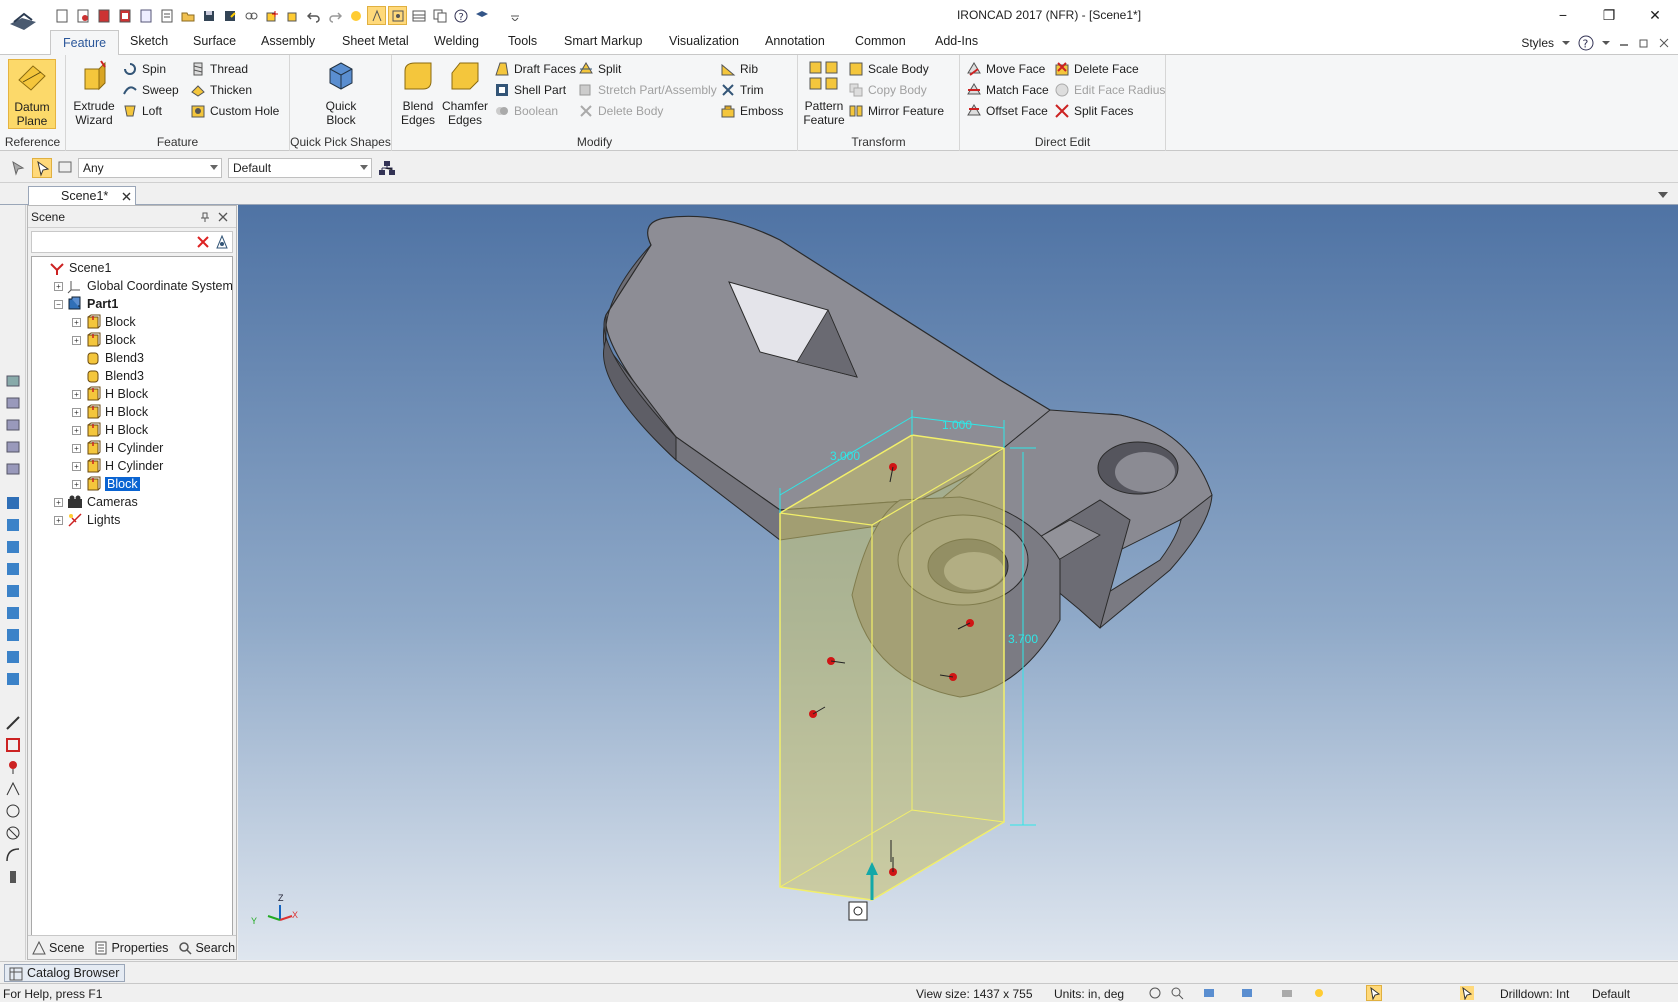 This screenshot has height=1002, width=1678. What do you see at coordinates (13, 469) in the screenshot?
I see `view-iso-icon` at bounding box center [13, 469].